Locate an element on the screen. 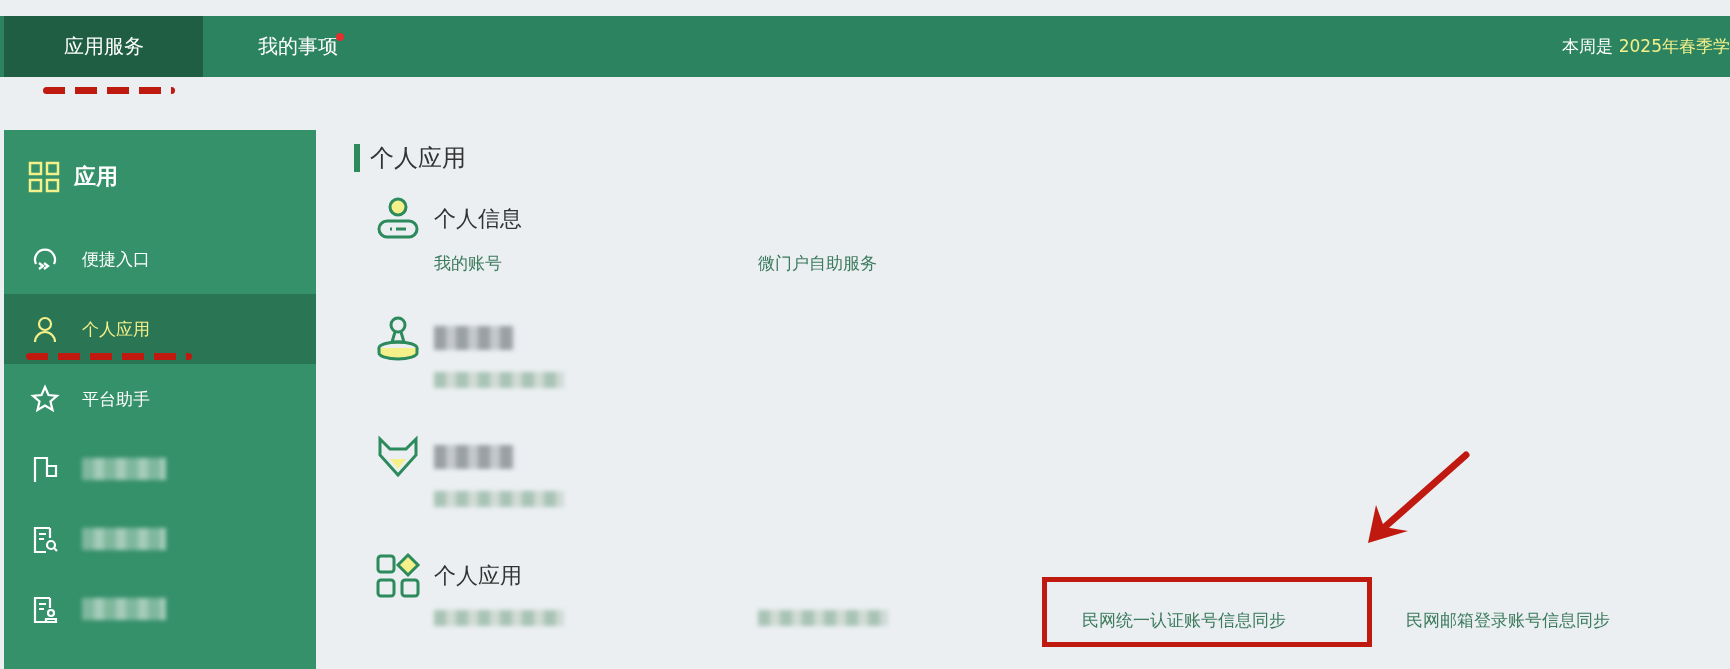 This screenshot has width=1730, height=669. app-link: 微门户自助服务 is located at coordinates (817, 262).